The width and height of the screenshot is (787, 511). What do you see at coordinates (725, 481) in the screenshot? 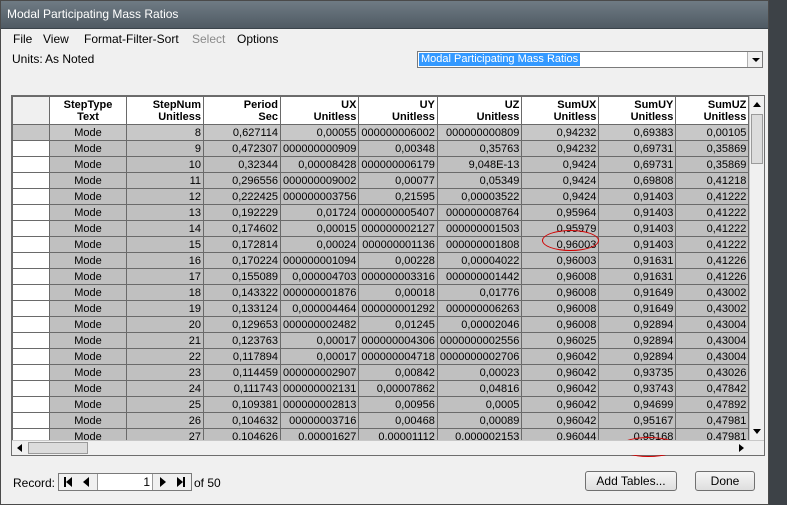
I see `done-button: Done` at bounding box center [725, 481].